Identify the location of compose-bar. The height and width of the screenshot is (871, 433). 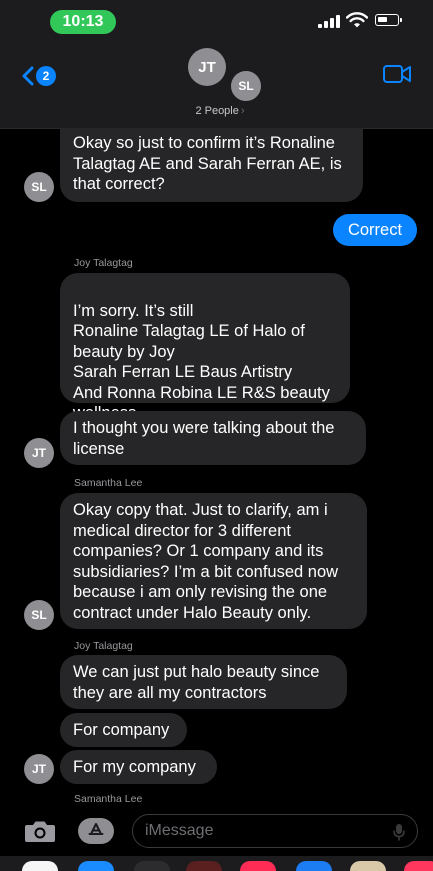
(216, 832).